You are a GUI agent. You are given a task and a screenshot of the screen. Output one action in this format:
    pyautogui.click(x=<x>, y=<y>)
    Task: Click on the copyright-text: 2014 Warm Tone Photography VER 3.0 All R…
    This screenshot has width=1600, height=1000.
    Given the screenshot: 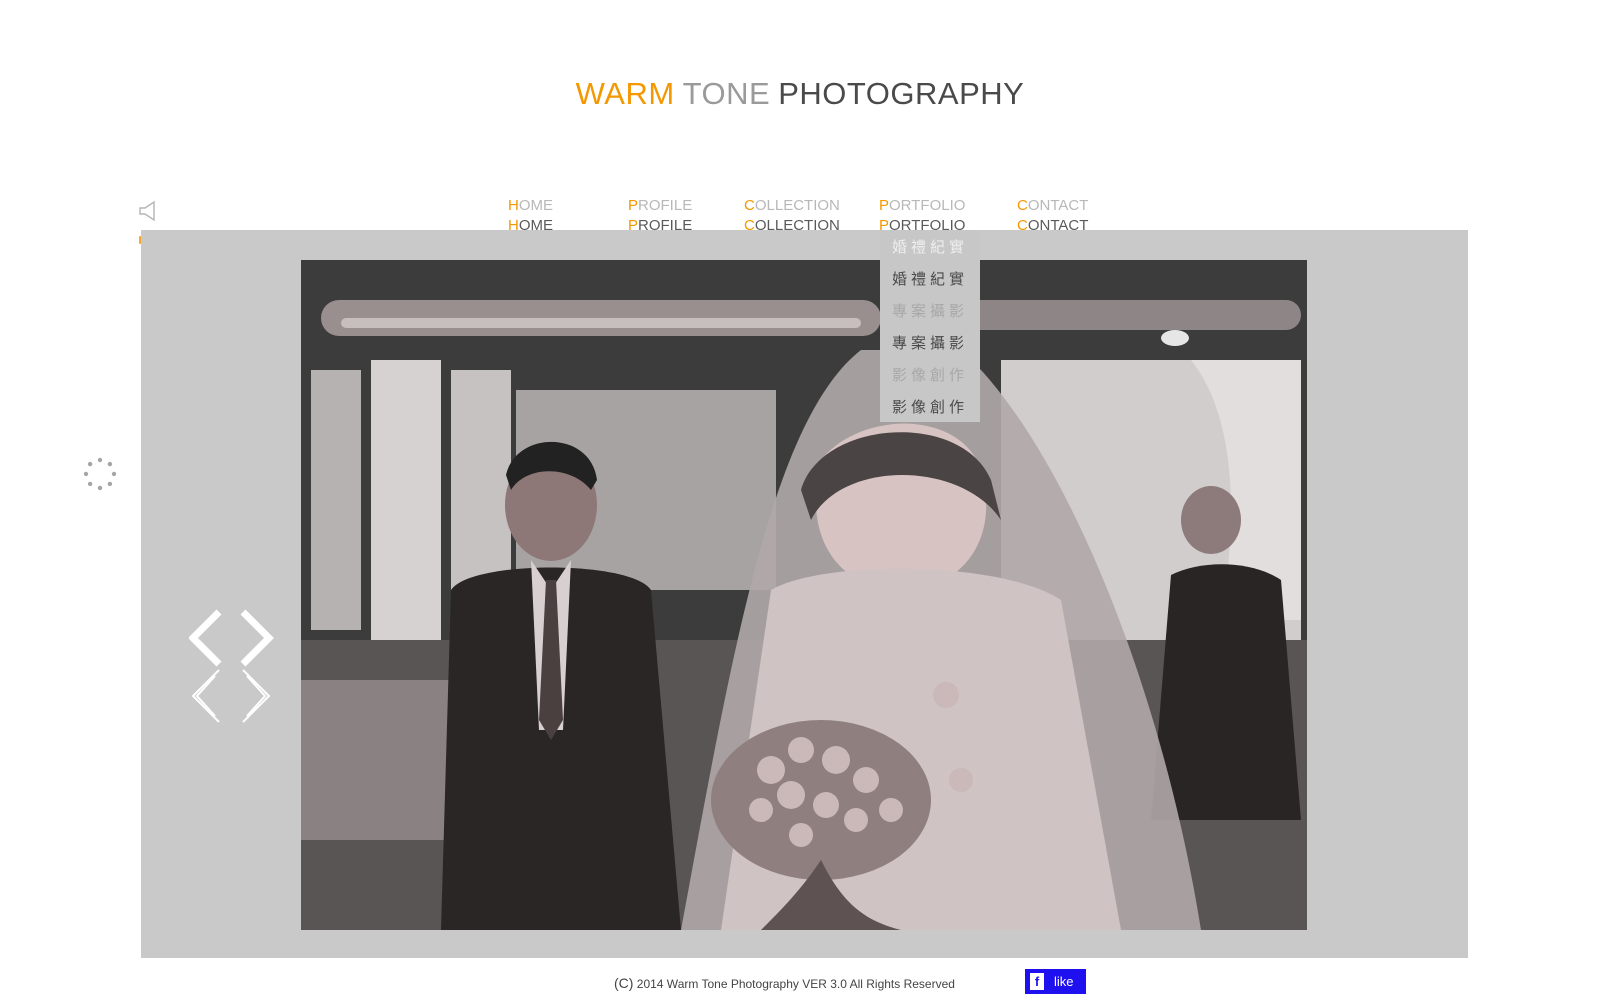 What is the action you would take?
    pyautogui.click(x=795, y=984)
    